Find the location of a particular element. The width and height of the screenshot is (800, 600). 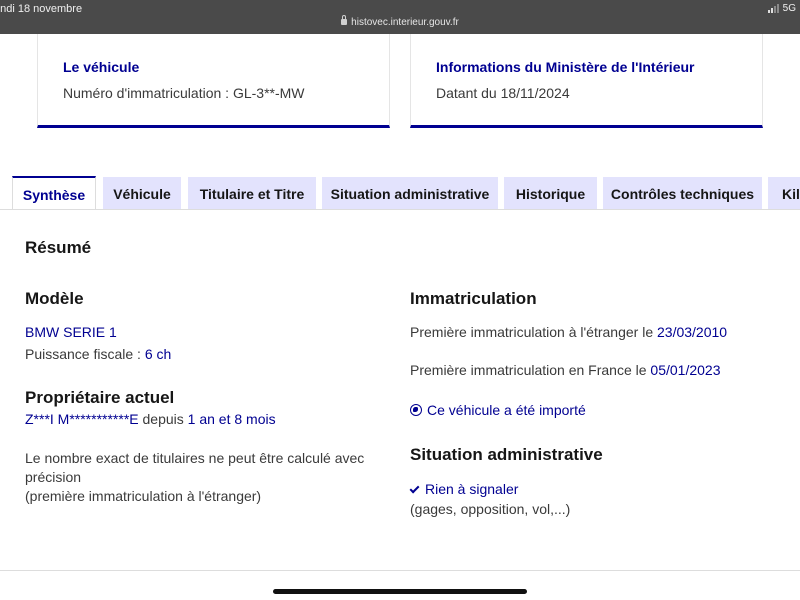

admin-situation-title: Situation administrative is located at coordinates (506, 454).